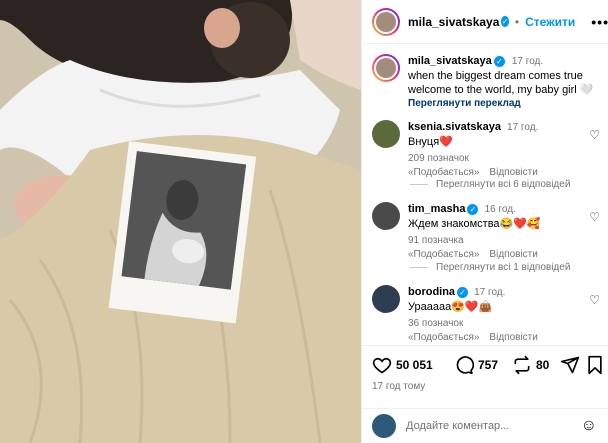  Describe the element at coordinates (599, 22) in the screenshot. I see `more-options-icon: •••` at that location.